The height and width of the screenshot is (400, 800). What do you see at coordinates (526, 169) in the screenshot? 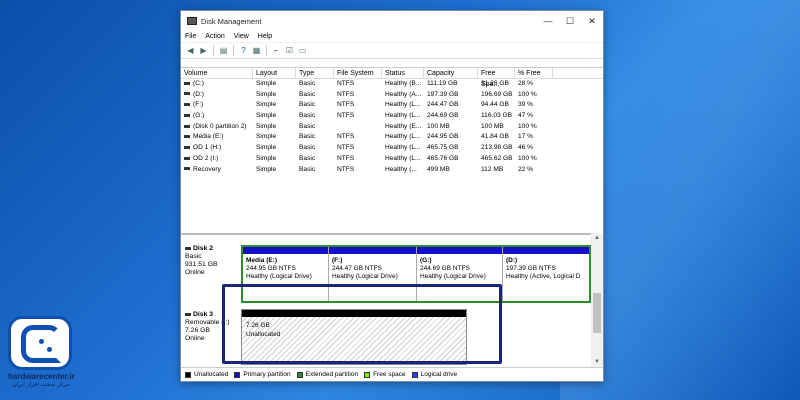
I see `cell-percent-free: 22 %` at bounding box center [526, 169].